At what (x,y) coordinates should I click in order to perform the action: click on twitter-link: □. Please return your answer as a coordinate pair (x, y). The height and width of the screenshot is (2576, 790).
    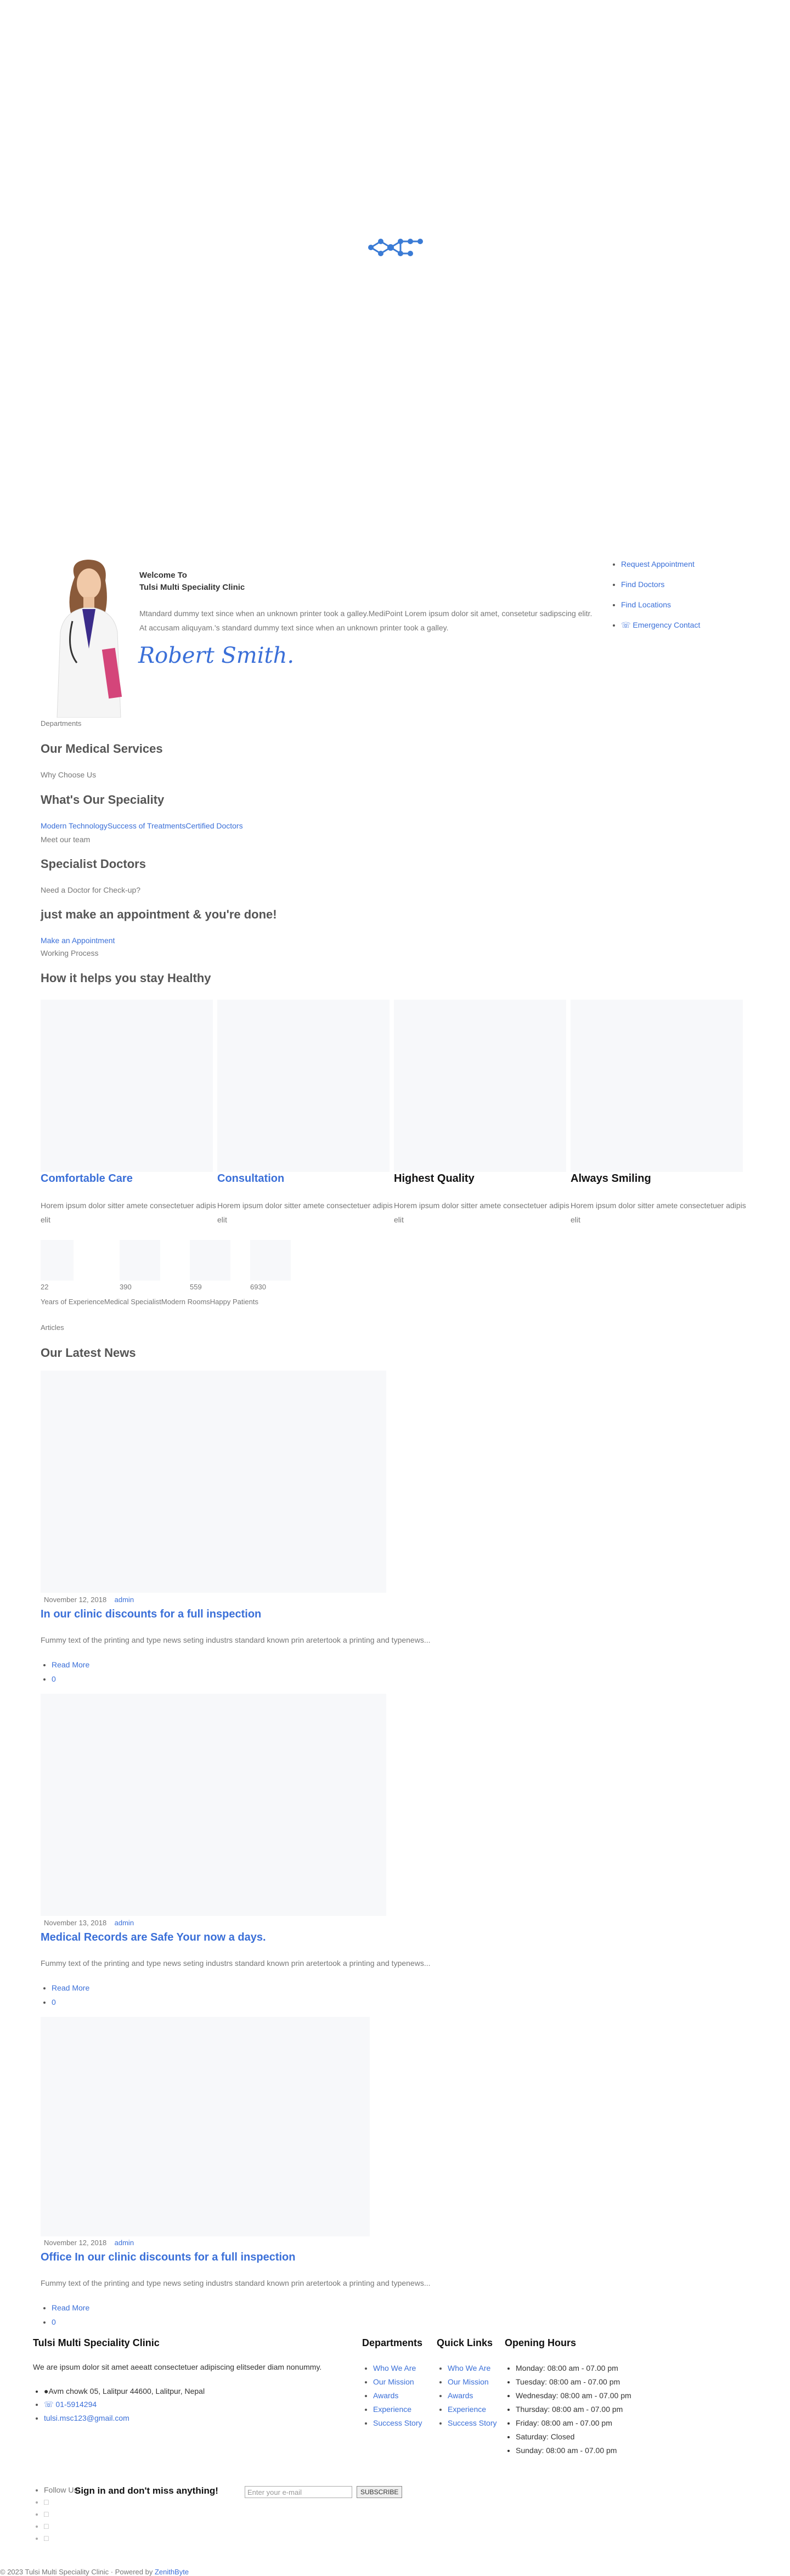
    Looking at the image, I should click on (62, 2514).